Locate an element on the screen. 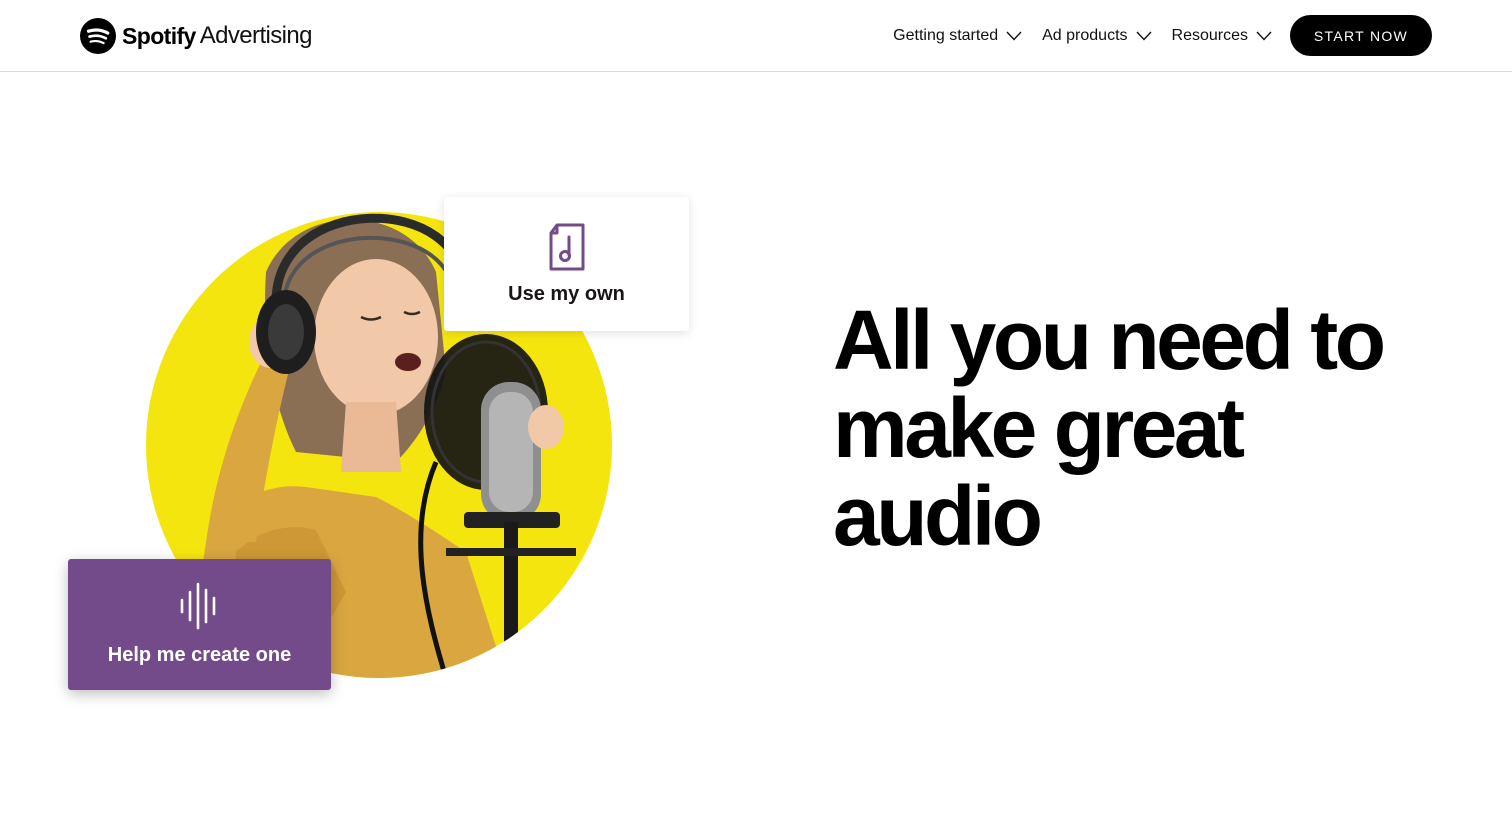 The height and width of the screenshot is (814, 1512). use-my-own-card: Use my own is located at coordinates (566, 264).